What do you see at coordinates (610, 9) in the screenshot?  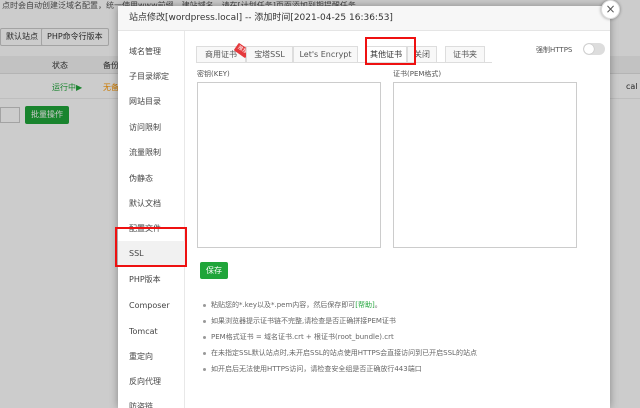 I see `close-icon: ×` at bounding box center [610, 9].